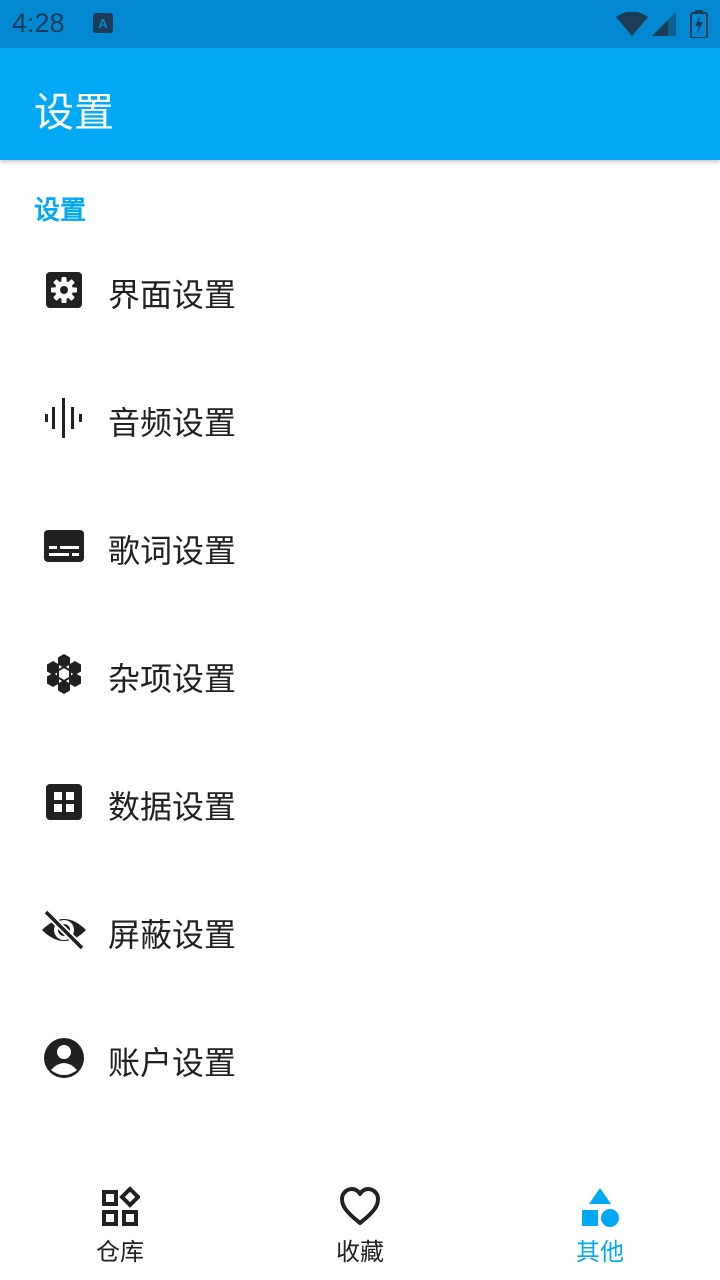 This screenshot has height=1280, width=720. What do you see at coordinates (172, 679) in the screenshot?
I see `setting-label: 杂项设置` at bounding box center [172, 679].